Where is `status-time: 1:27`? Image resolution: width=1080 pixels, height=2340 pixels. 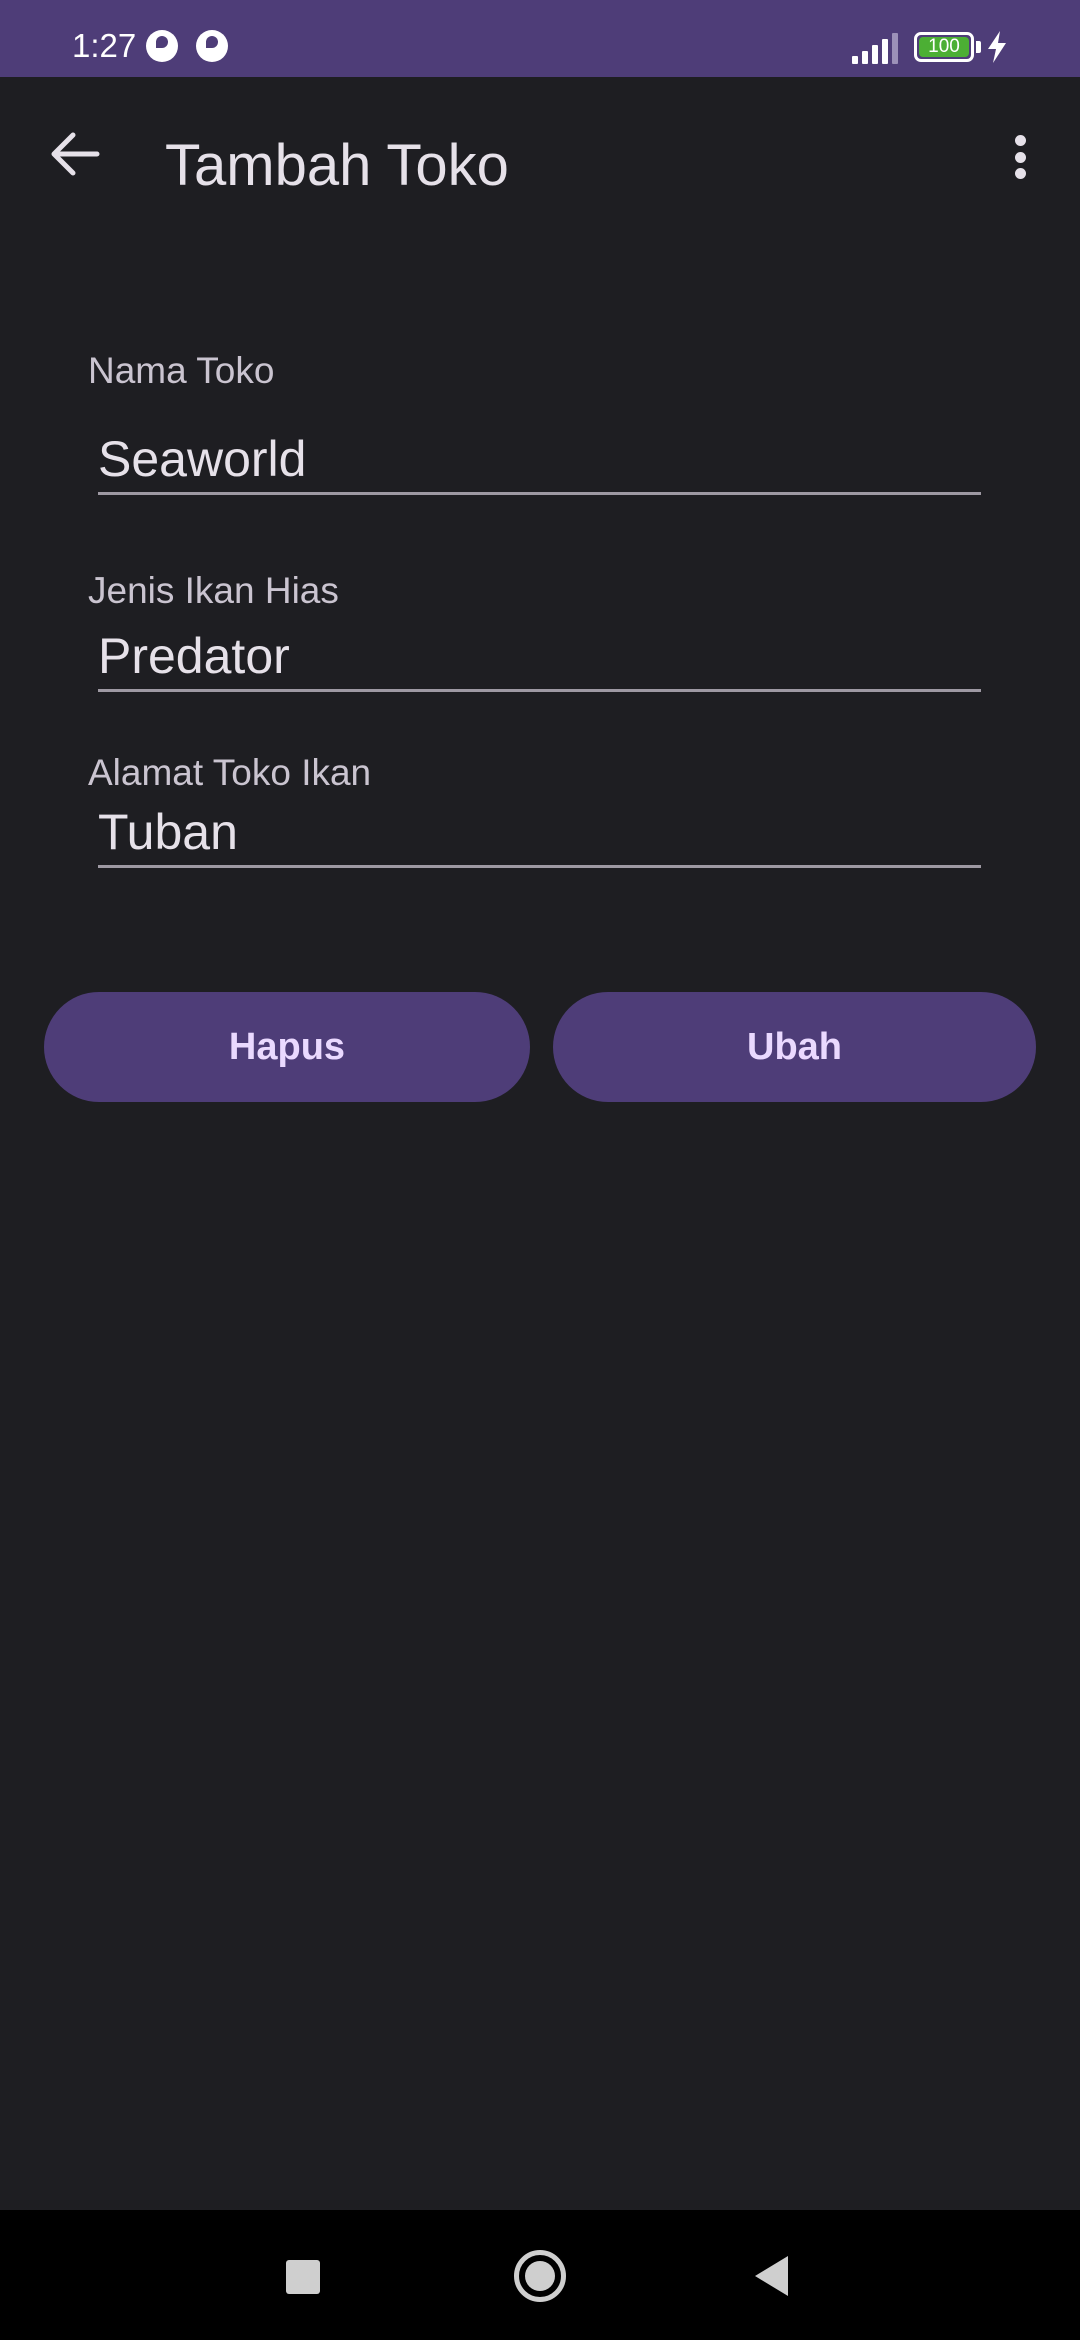
status-time: 1:27 is located at coordinates (104, 45).